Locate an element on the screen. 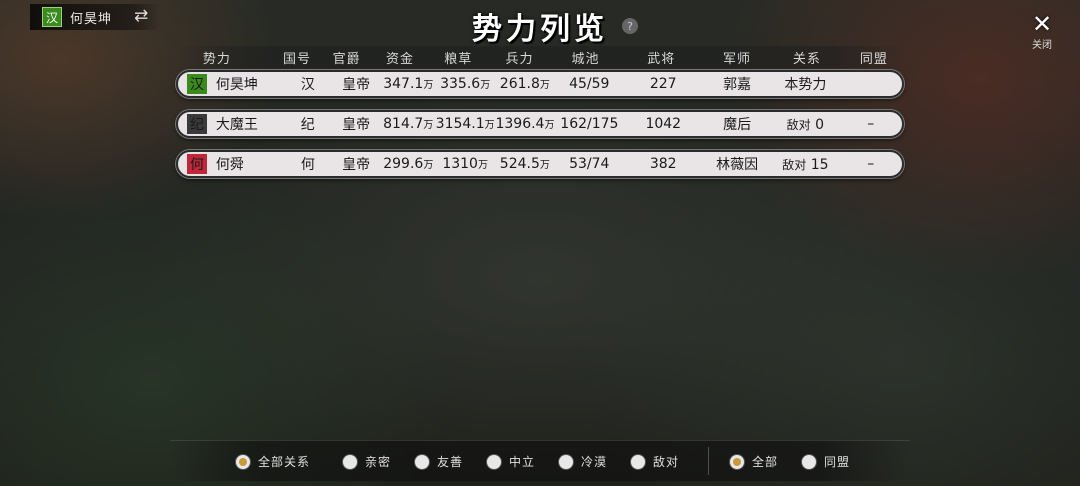  header-alliance: 同盟 is located at coordinates (873, 59).